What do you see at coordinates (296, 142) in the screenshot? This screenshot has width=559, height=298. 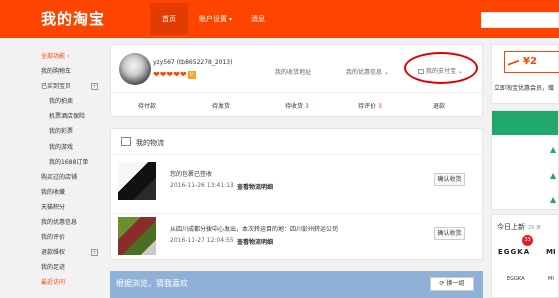 I see `logistics-header: 我的物流` at bounding box center [296, 142].